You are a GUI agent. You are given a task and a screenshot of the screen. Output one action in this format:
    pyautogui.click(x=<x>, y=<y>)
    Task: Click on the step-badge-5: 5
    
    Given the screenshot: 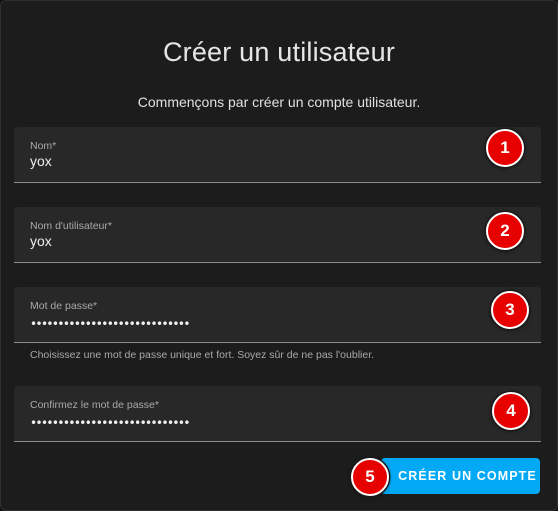 What is the action you would take?
    pyautogui.click(x=370, y=477)
    